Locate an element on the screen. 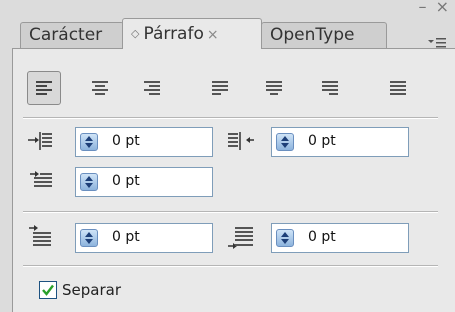 Image resolution: width=455 pixels, height=312 pixels. checkmark-icon is located at coordinates (48, 290).